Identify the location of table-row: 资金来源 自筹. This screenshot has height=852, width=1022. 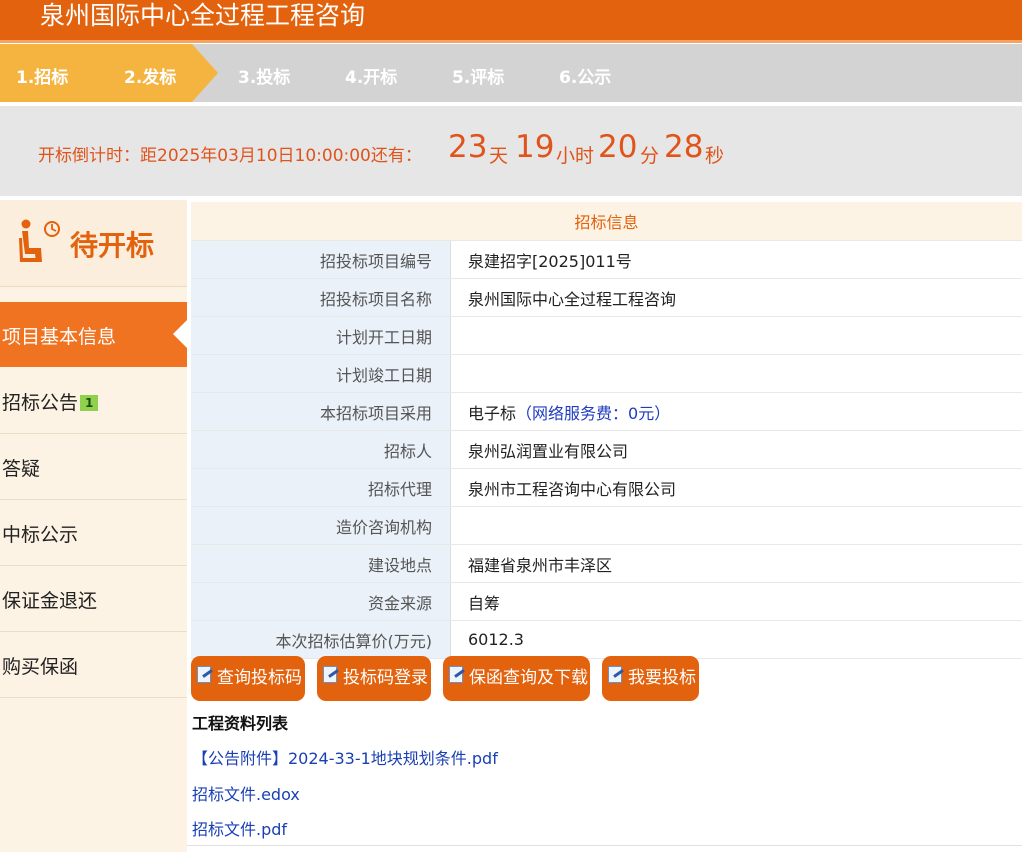
(606, 601).